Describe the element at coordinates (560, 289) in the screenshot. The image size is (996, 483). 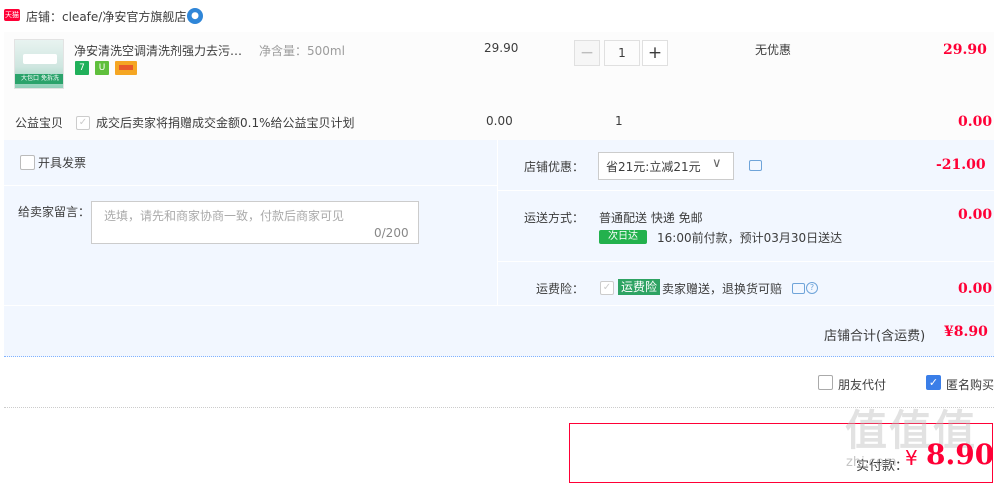
I see `insurance-label: 运费险：` at that location.